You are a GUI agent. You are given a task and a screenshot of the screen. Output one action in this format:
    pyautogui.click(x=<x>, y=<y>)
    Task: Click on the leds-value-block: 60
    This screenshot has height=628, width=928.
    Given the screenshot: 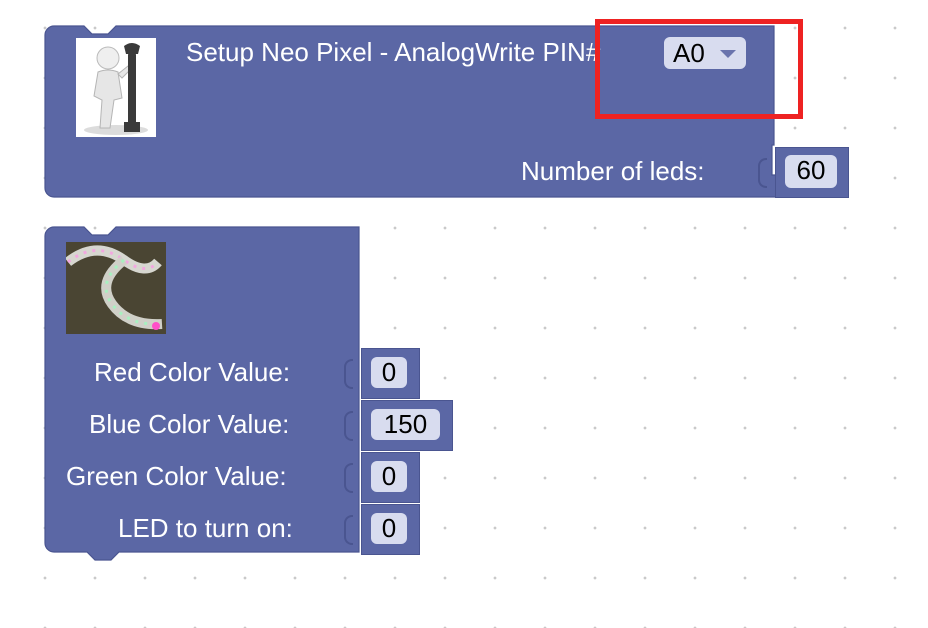 What is the action you would take?
    pyautogui.click(x=812, y=172)
    